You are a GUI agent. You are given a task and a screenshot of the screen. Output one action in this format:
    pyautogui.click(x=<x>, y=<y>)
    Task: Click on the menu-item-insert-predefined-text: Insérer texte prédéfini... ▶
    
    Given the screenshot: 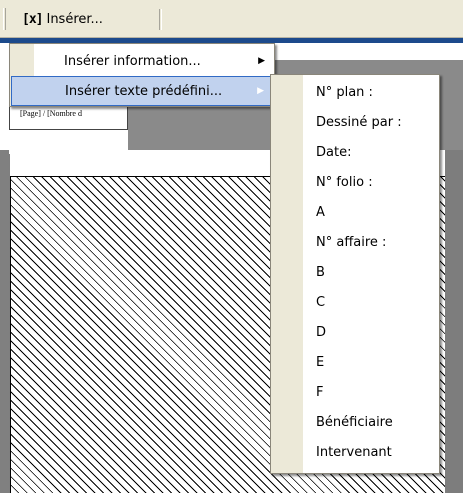 What is the action you would take?
    pyautogui.click(x=142, y=91)
    